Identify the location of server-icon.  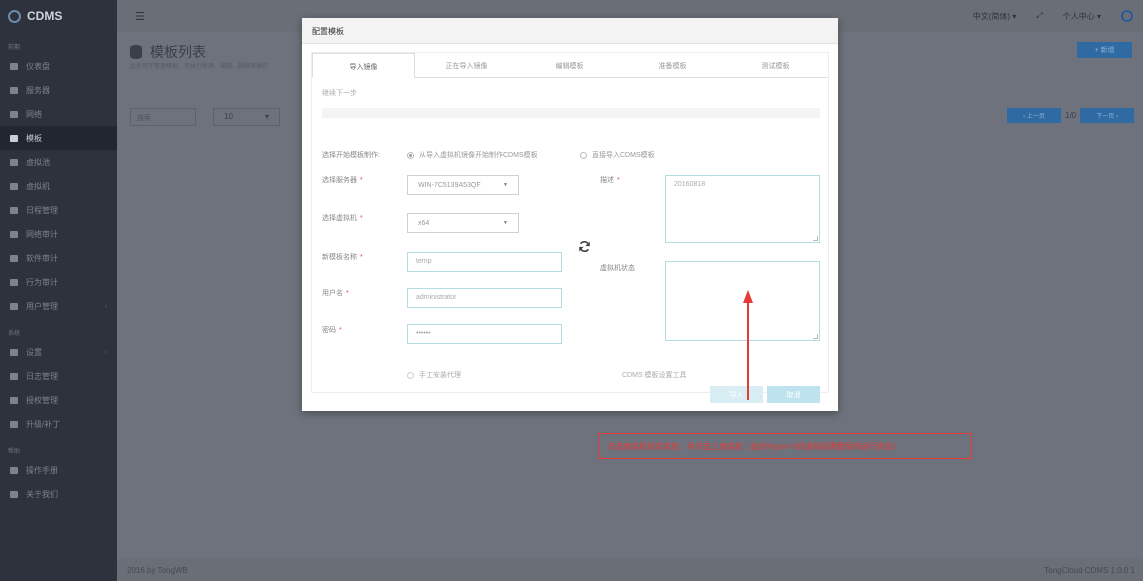
(14, 90).